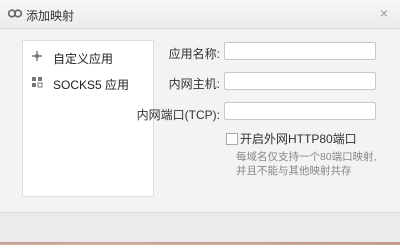 The height and width of the screenshot is (245, 400). What do you see at coordinates (300, 111) in the screenshot?
I see `intranet-port-input` at bounding box center [300, 111].